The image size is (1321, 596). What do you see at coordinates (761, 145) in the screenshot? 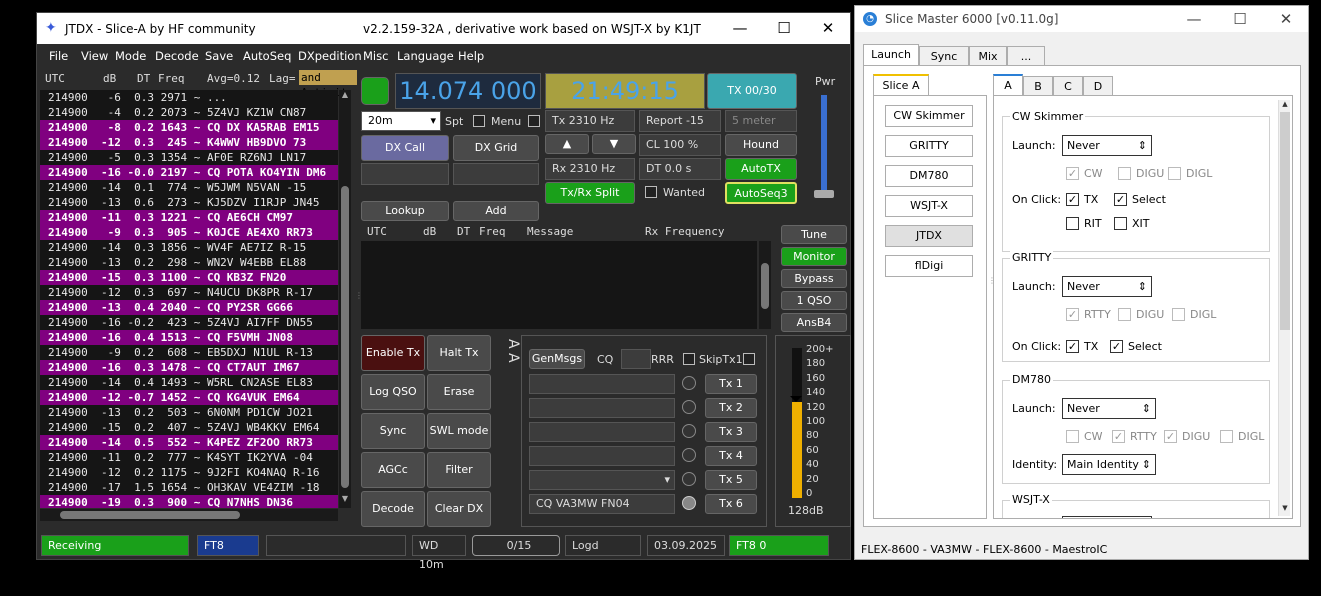
I see `hound-button: Hound` at bounding box center [761, 145].